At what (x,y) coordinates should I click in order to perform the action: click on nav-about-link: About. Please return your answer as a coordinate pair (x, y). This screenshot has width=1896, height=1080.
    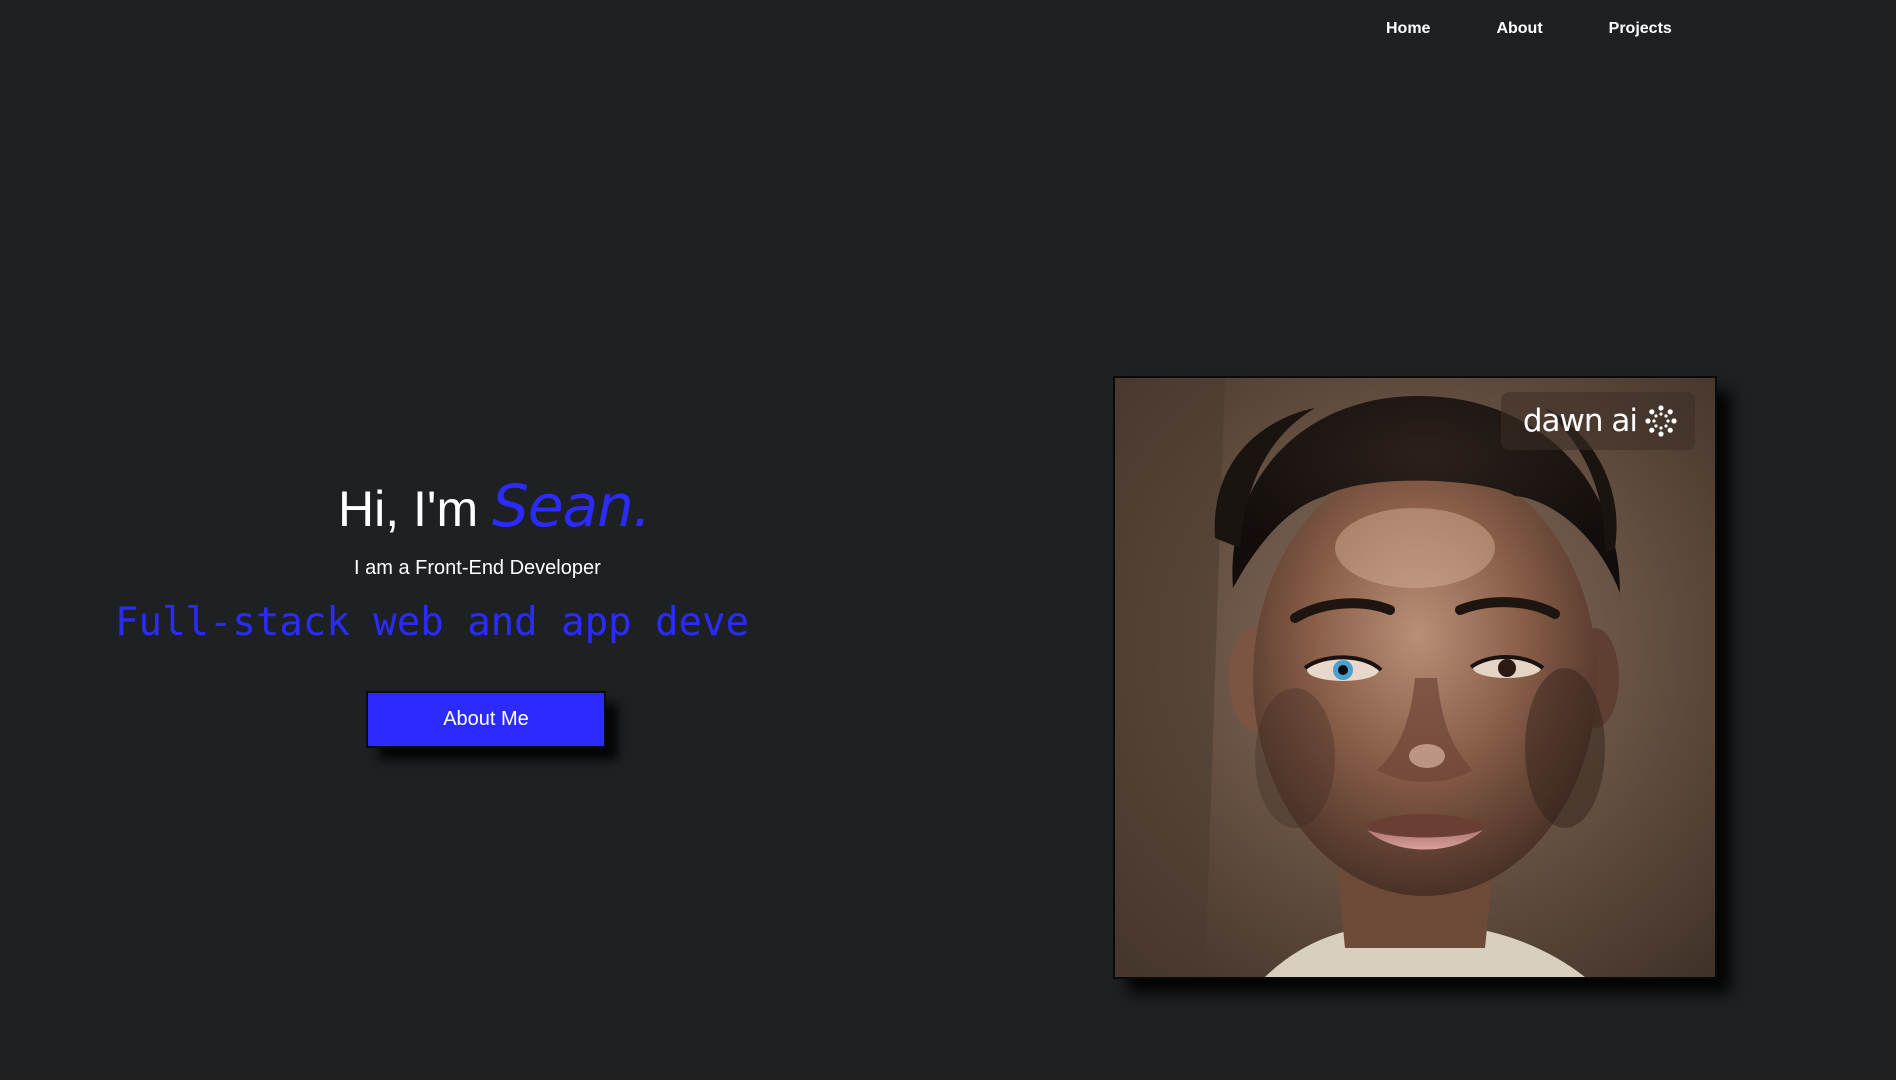
    Looking at the image, I should click on (1519, 29).